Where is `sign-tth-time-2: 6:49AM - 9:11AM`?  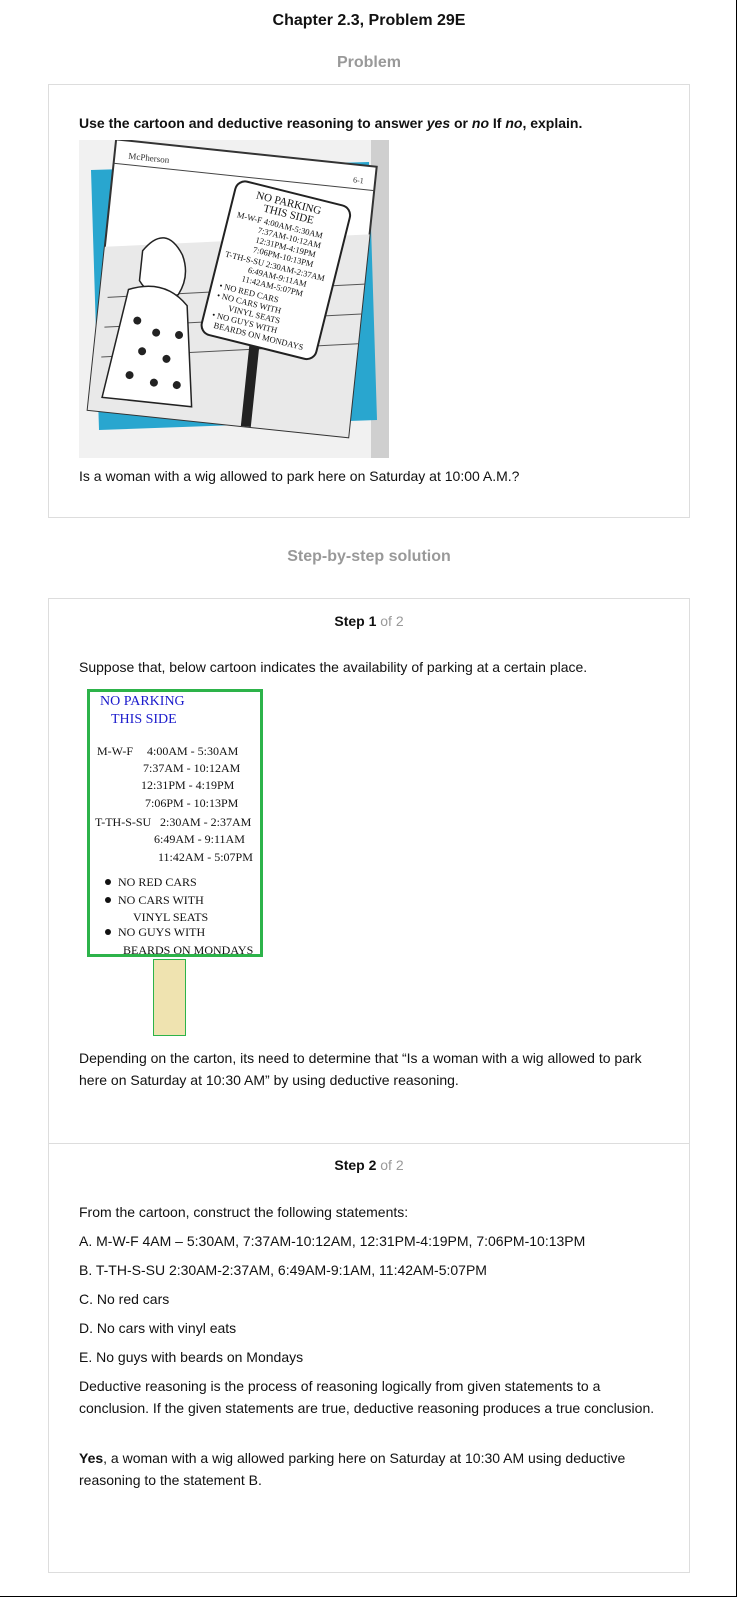
sign-tth-time-2: 6:49AM - 9:11AM is located at coordinates (199, 839).